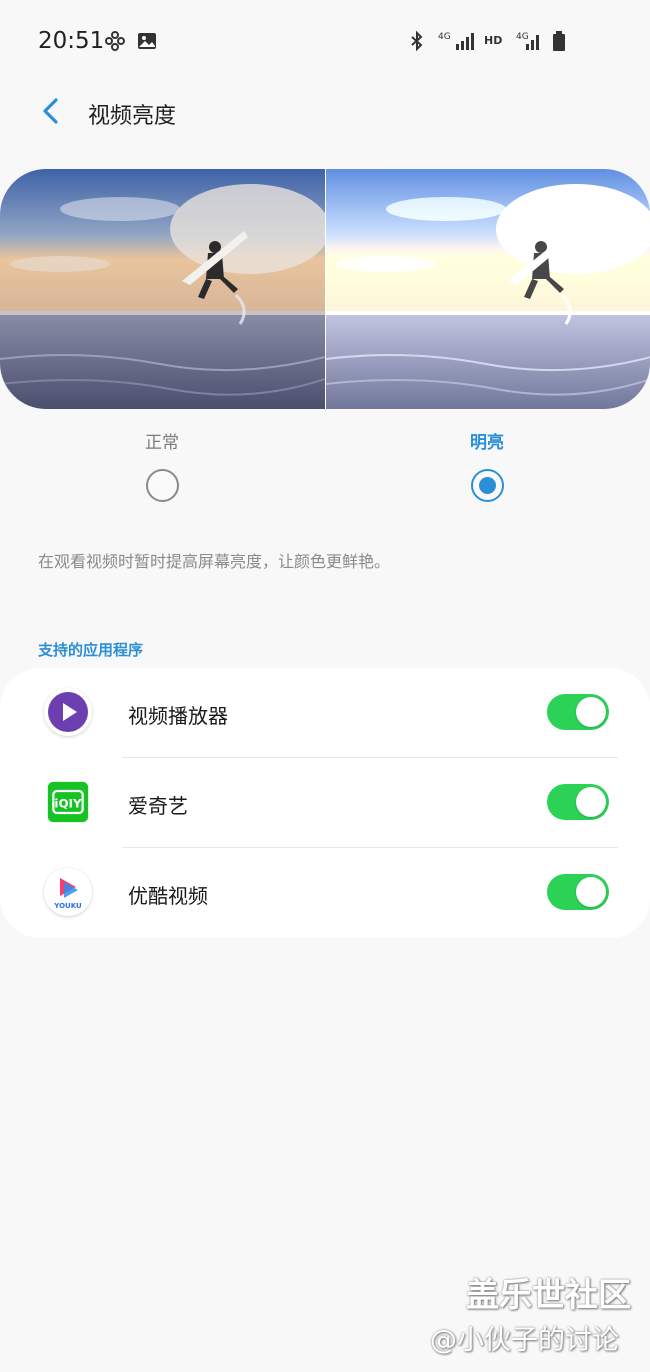 The height and width of the screenshot is (1372, 650). What do you see at coordinates (487, 443) in the screenshot?
I see `bright-option-label: 明亮` at bounding box center [487, 443].